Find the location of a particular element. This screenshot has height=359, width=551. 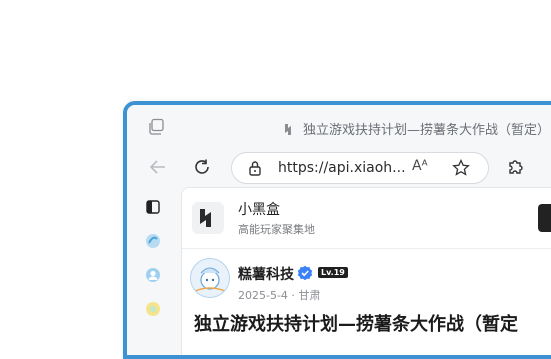

tab-actions-icon is located at coordinates (156, 127).